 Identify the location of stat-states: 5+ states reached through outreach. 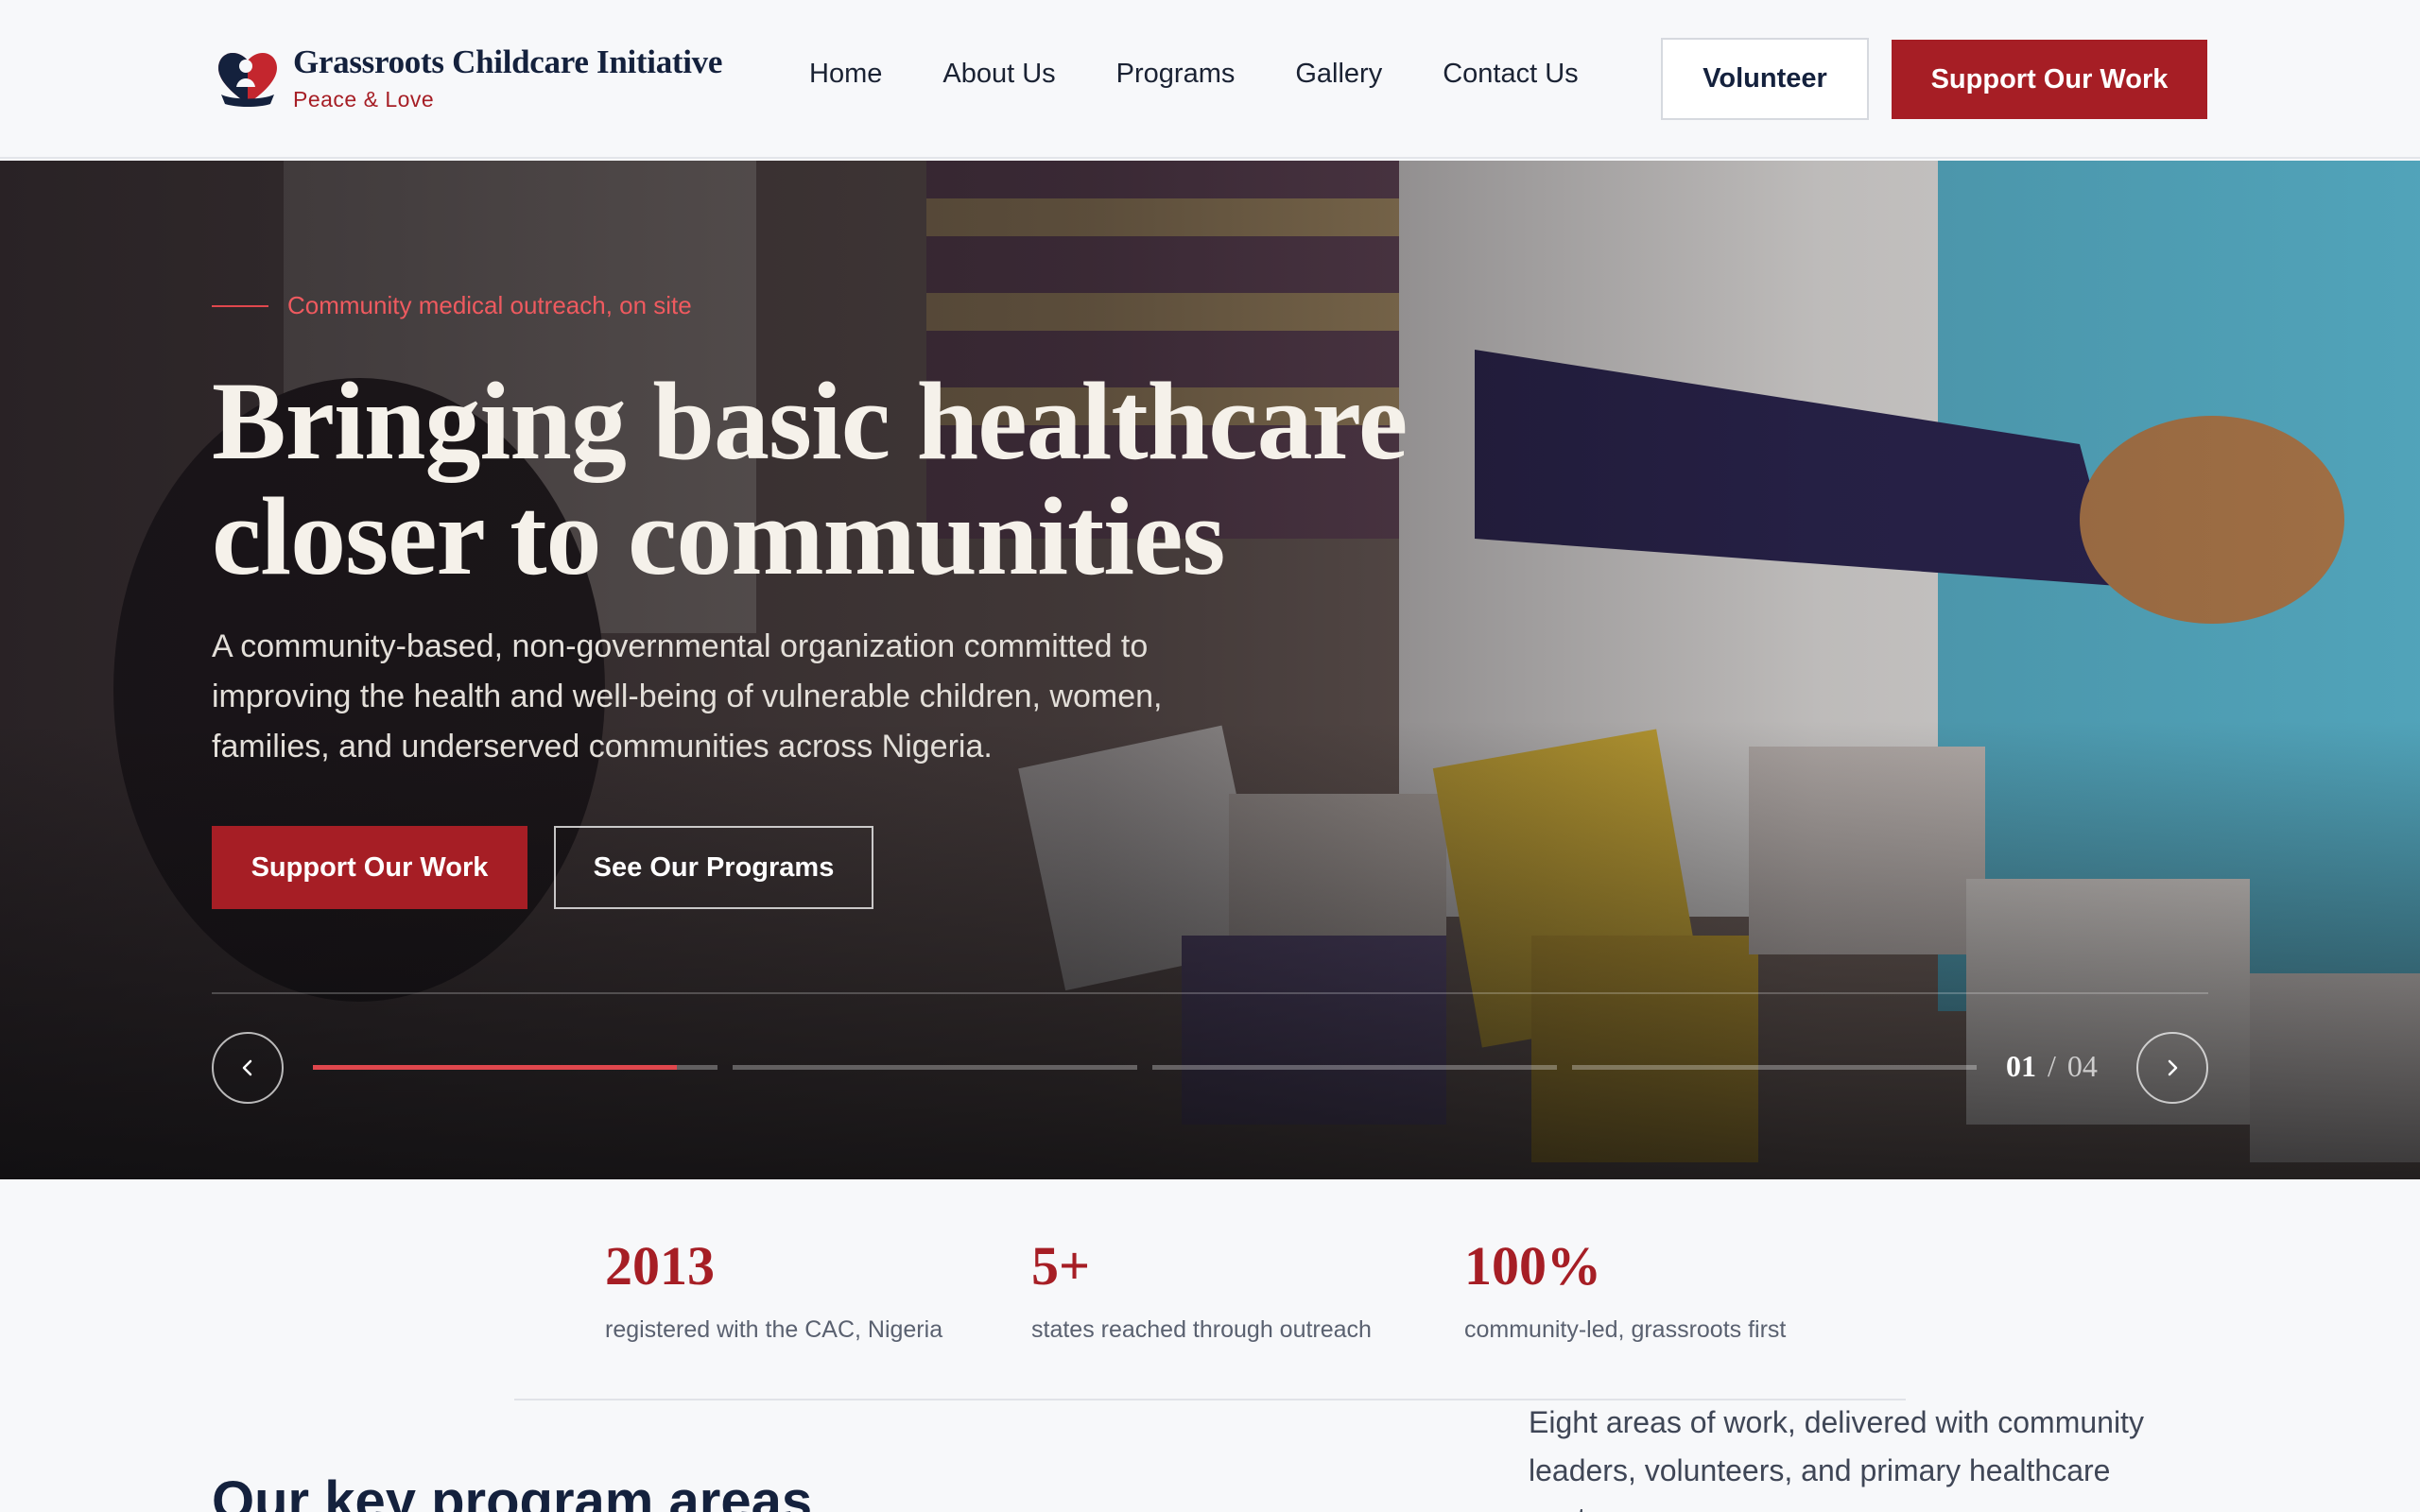
(1201, 1289).